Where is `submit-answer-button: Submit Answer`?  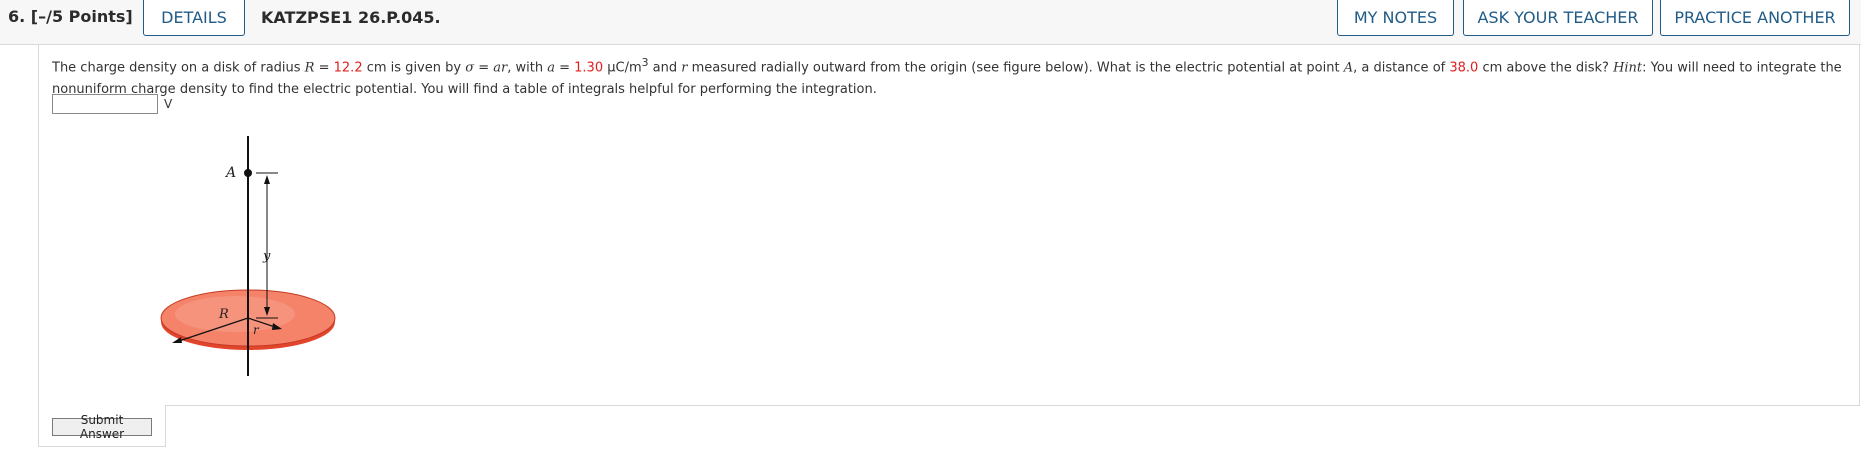 submit-answer-button: Submit Answer is located at coordinates (102, 427).